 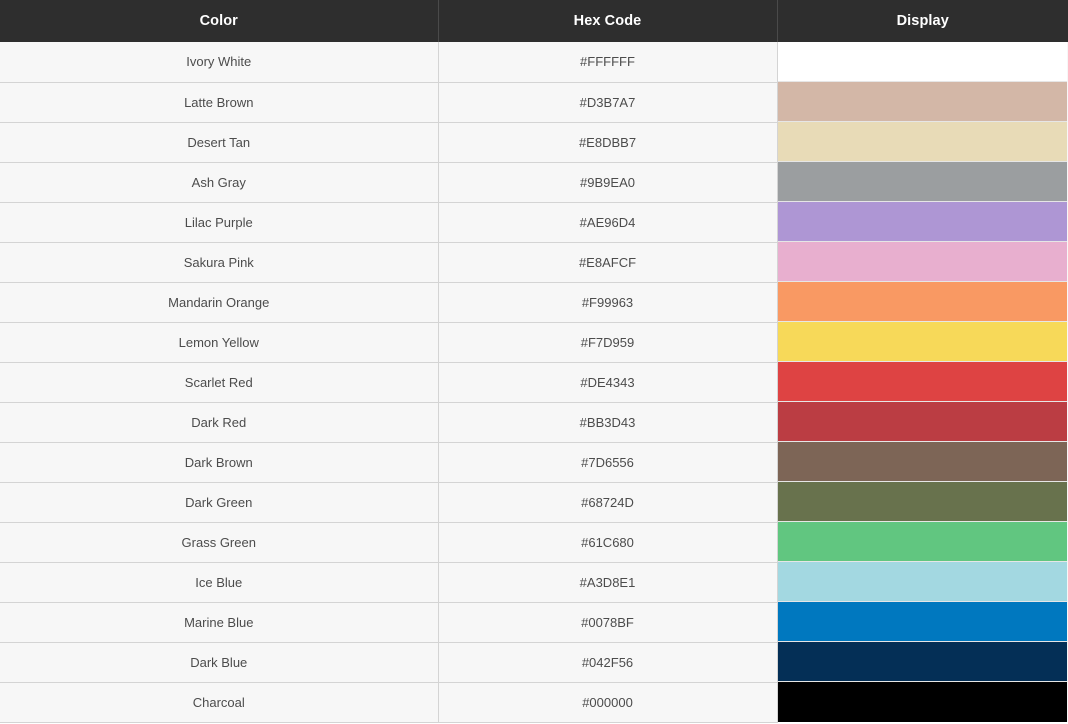 What do you see at coordinates (608, 582) in the screenshot?
I see `hex-code-cell: #A3D8E1` at bounding box center [608, 582].